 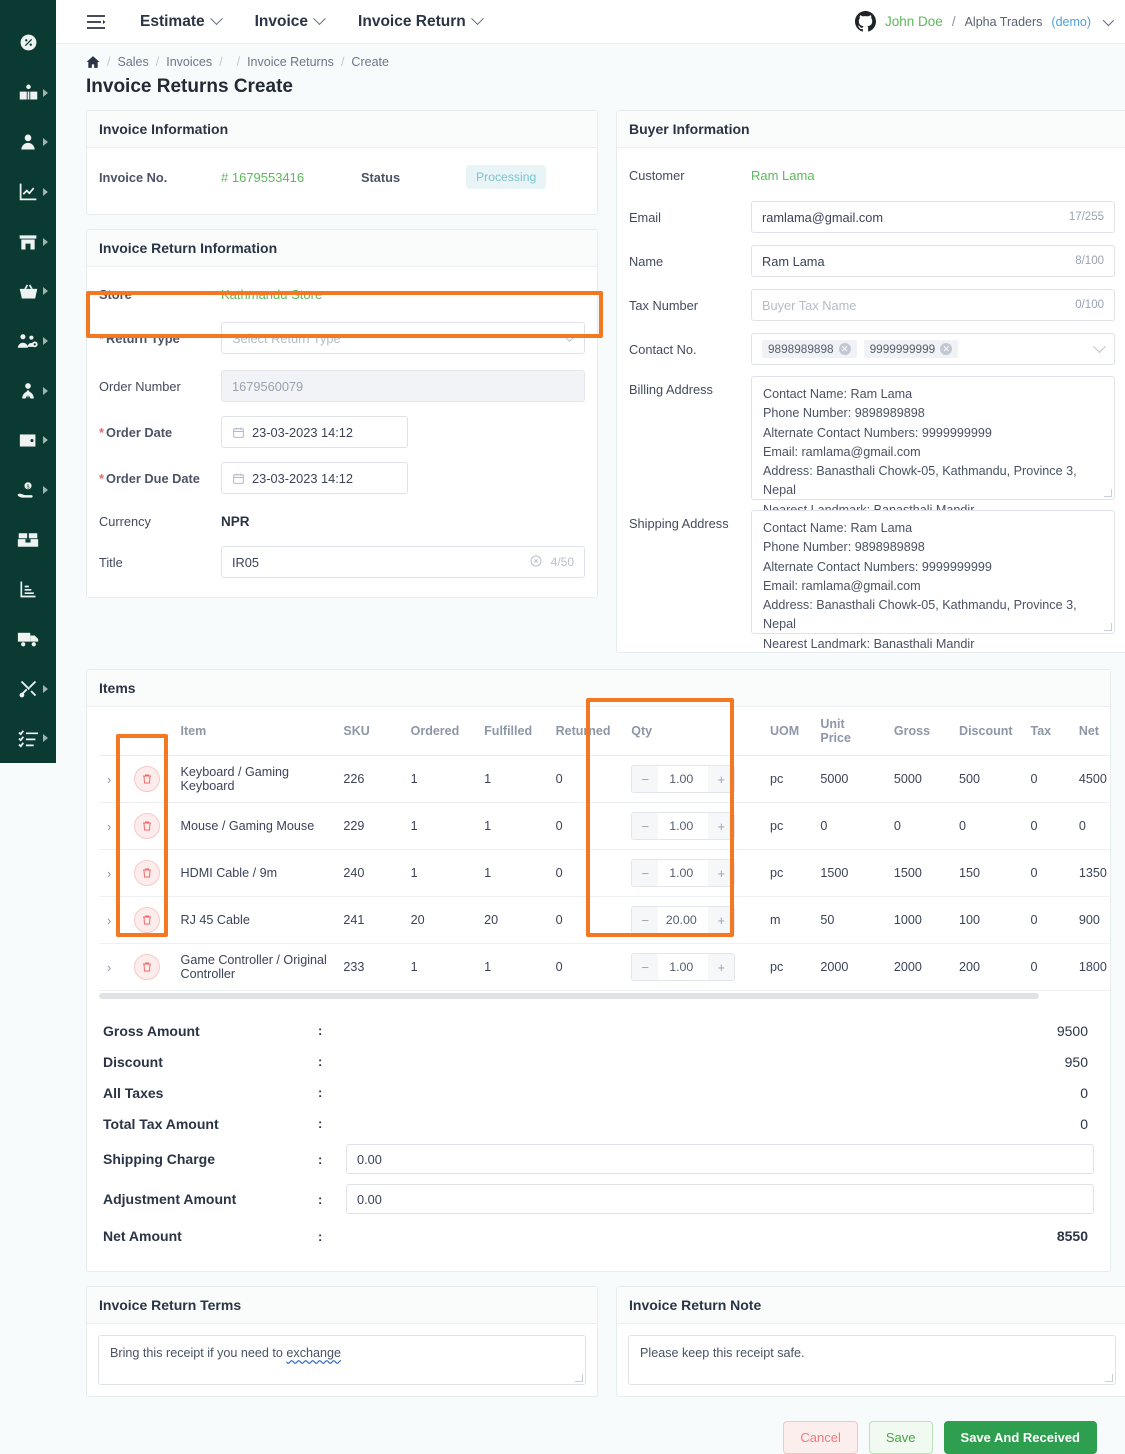 I want to click on contact-tag: 9898989898 ✕, so click(x=809, y=349).